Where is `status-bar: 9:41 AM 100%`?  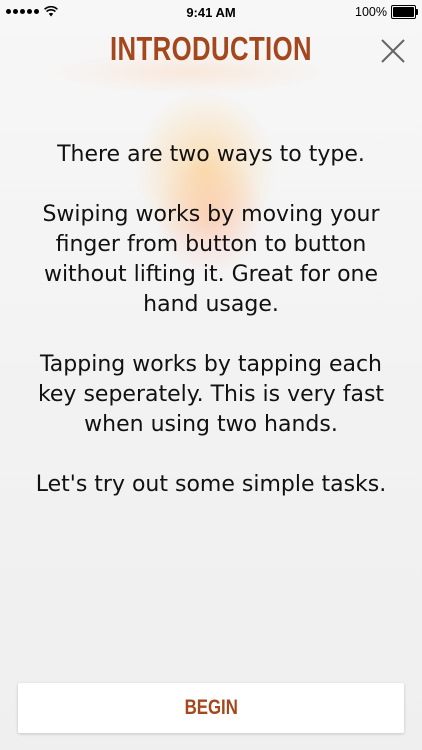
status-bar: 9:41 AM 100% is located at coordinates (211, 12).